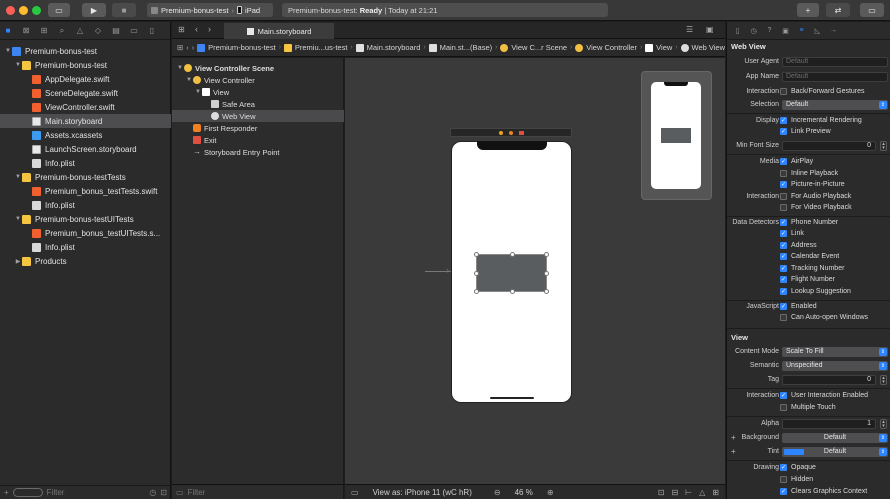 This screenshot has height=499, width=890. I want to click on warning-icon: △, so click(80, 31).